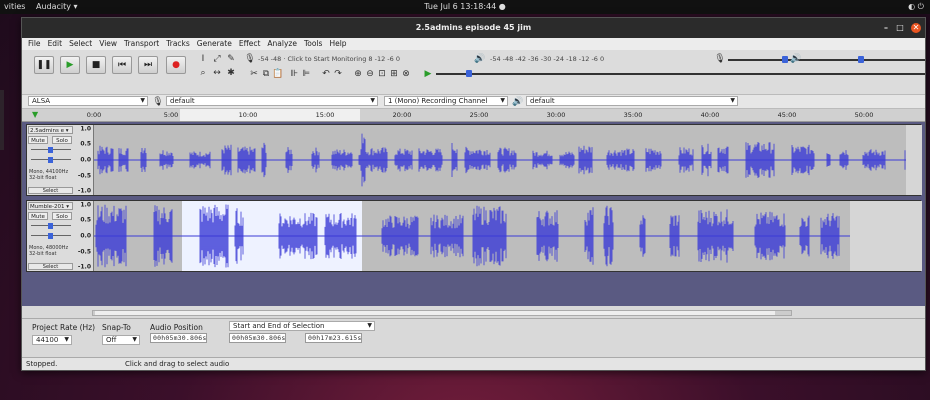 The width and height of the screenshot is (930, 400). What do you see at coordinates (50, 206) in the screenshot?
I see `track-name-menu: Mumble-201 ▾` at bounding box center [50, 206].